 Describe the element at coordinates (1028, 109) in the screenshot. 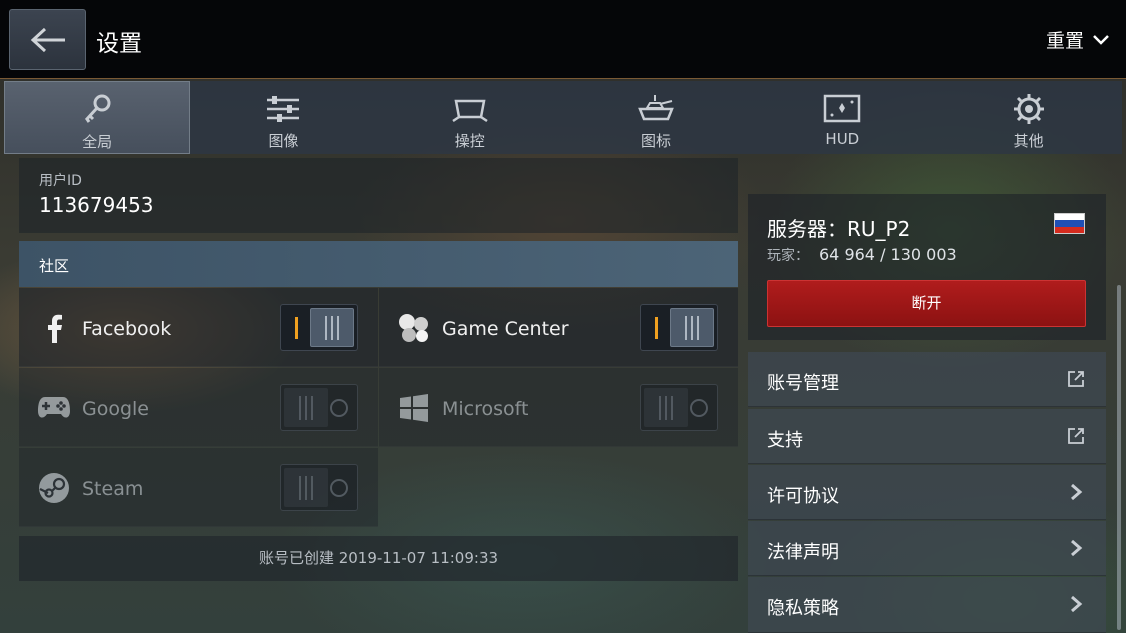

I see `gear-icon` at that location.